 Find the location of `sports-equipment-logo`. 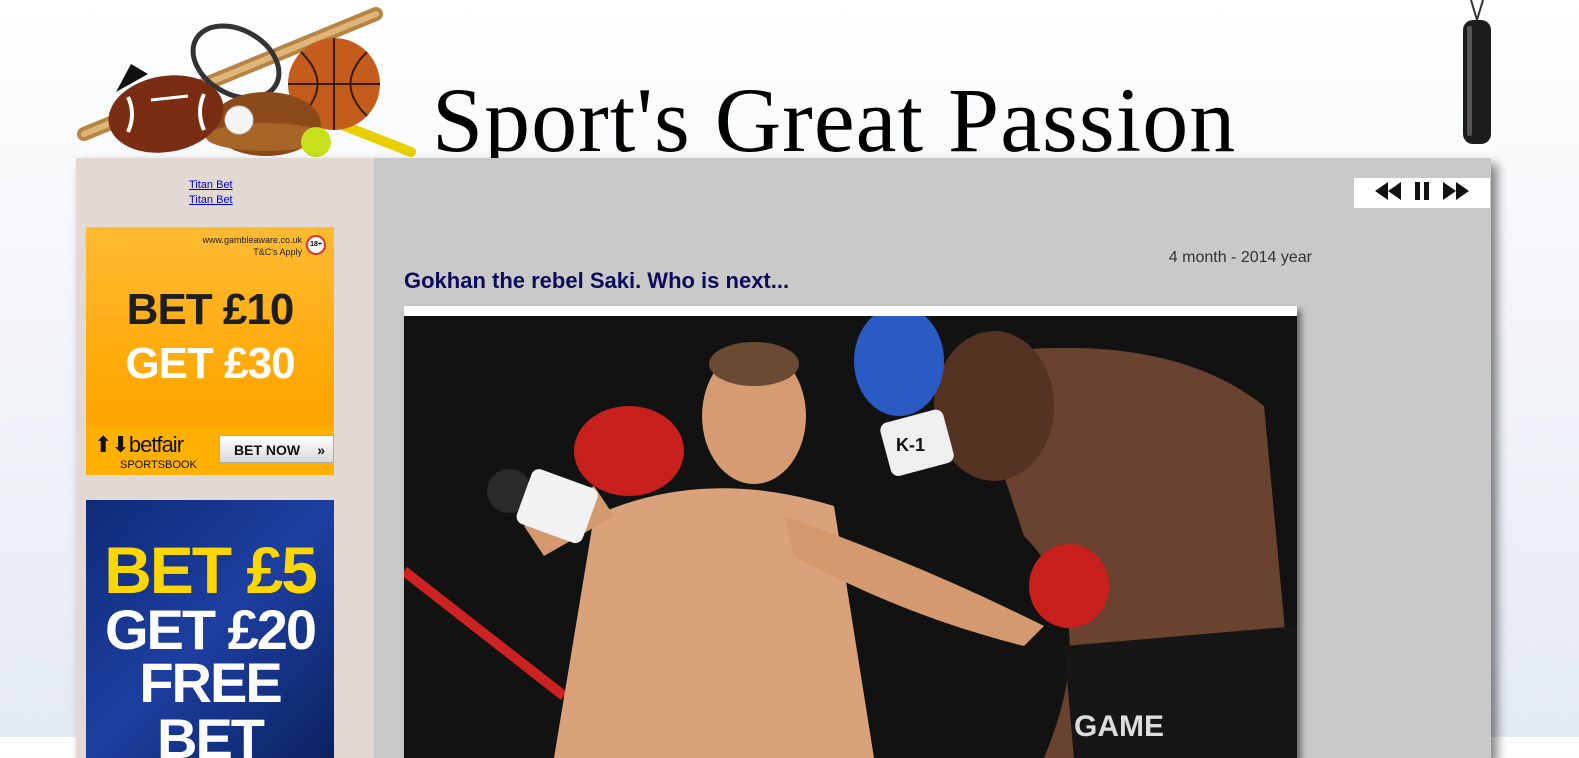

sports-equipment-logo is located at coordinates (246, 82).